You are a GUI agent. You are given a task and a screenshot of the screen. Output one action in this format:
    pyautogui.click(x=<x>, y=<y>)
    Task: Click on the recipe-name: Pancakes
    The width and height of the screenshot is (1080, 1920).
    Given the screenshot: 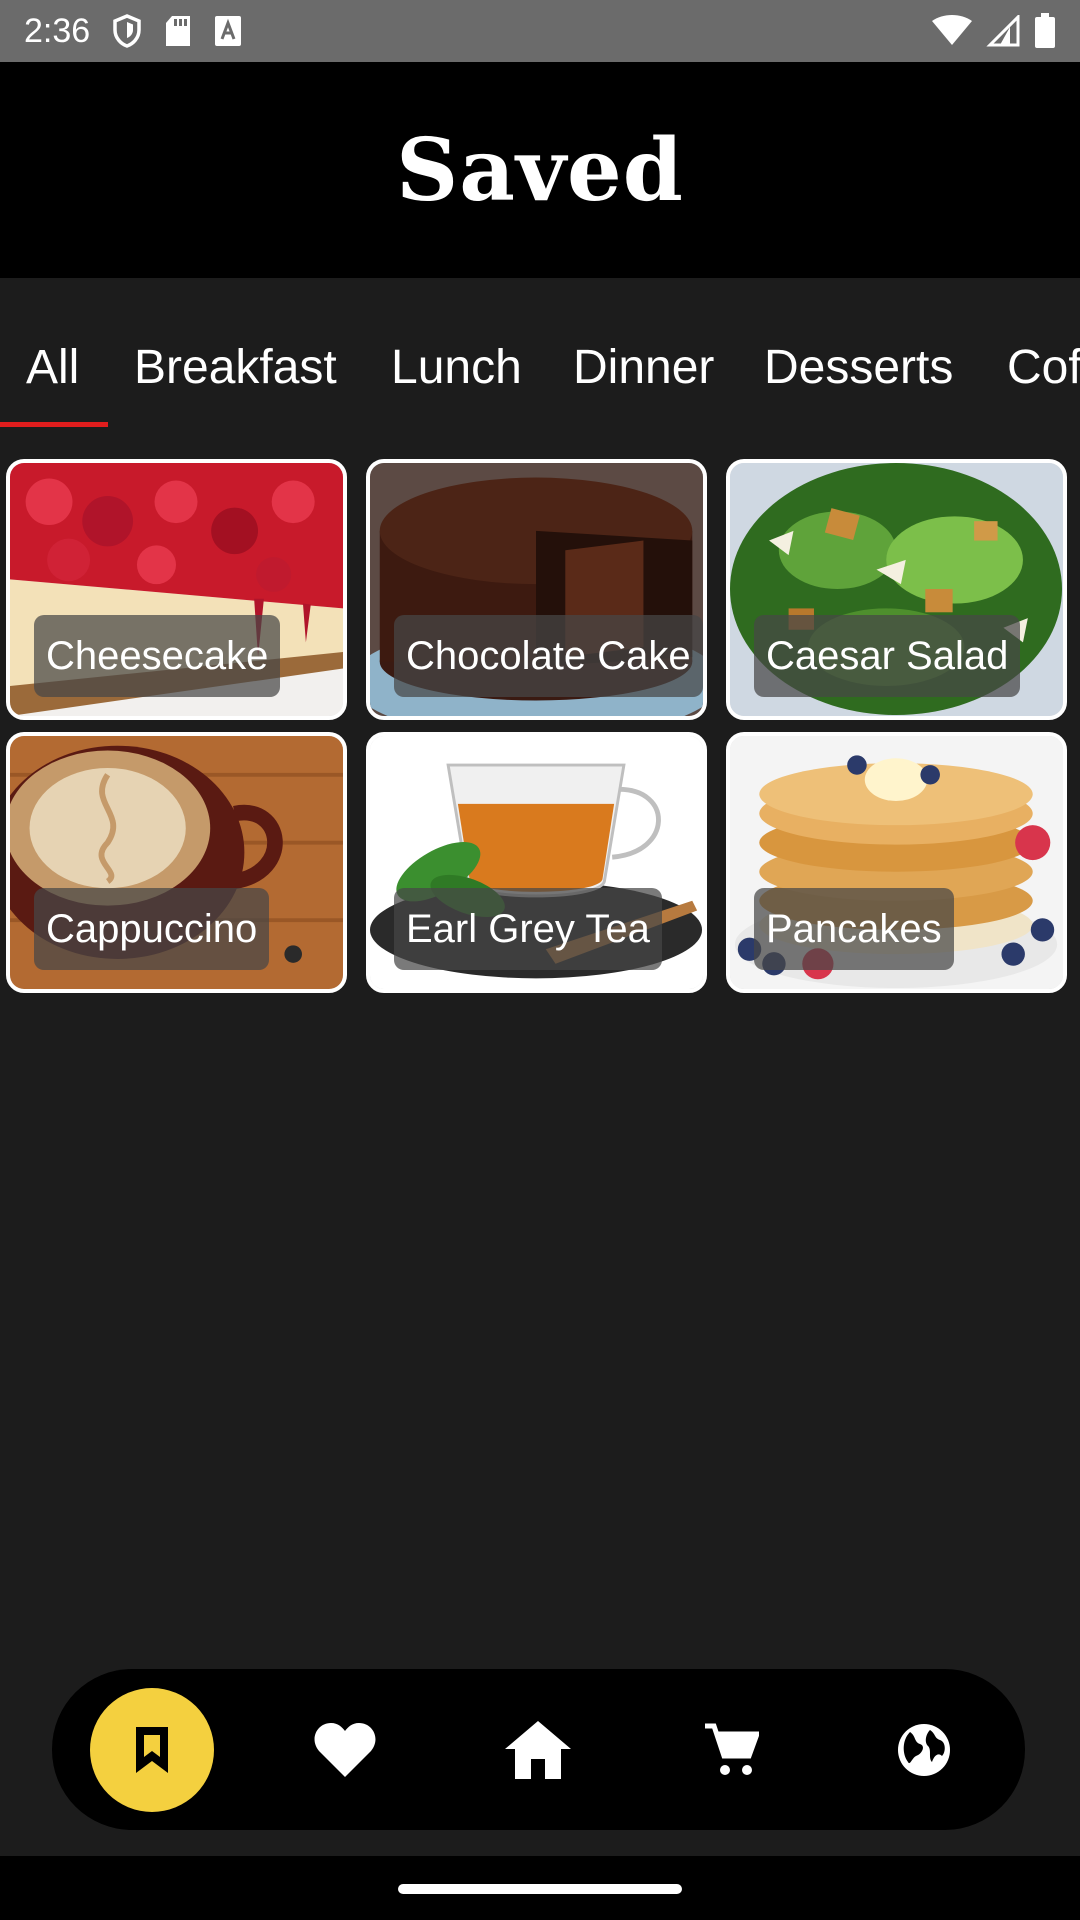 What is the action you would take?
    pyautogui.click(x=854, y=929)
    